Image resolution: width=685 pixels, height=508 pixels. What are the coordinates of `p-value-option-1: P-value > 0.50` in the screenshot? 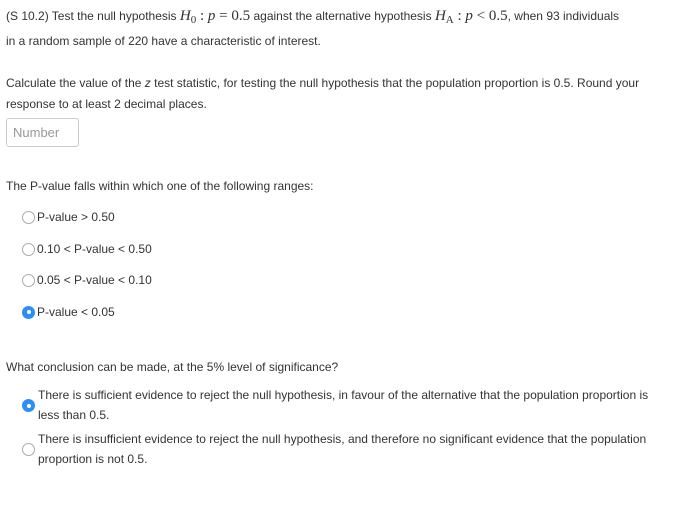 It's located at (68, 217).